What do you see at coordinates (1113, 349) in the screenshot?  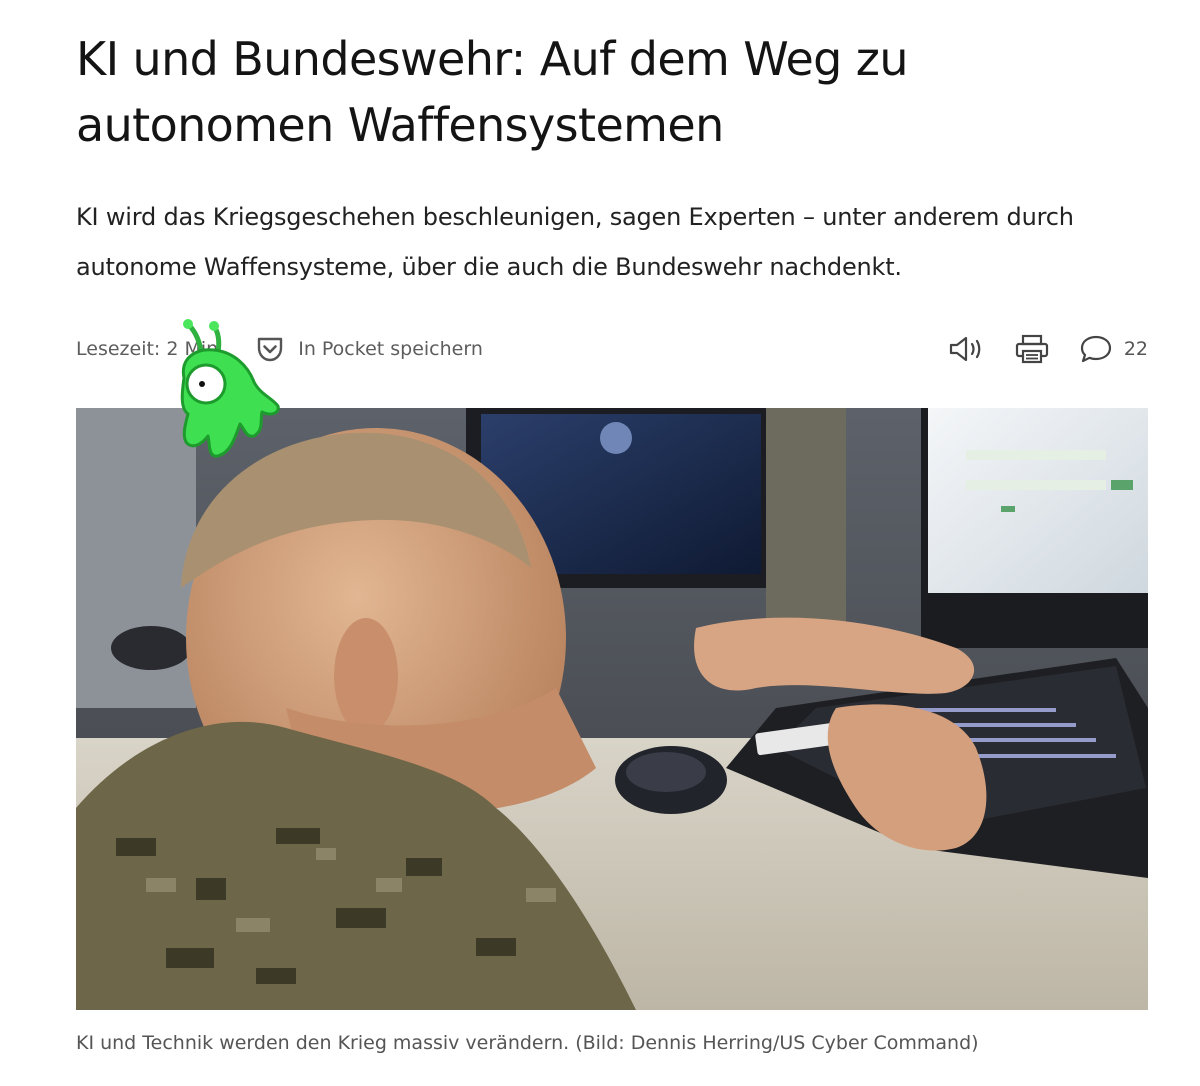 I see `comments-button: 22` at bounding box center [1113, 349].